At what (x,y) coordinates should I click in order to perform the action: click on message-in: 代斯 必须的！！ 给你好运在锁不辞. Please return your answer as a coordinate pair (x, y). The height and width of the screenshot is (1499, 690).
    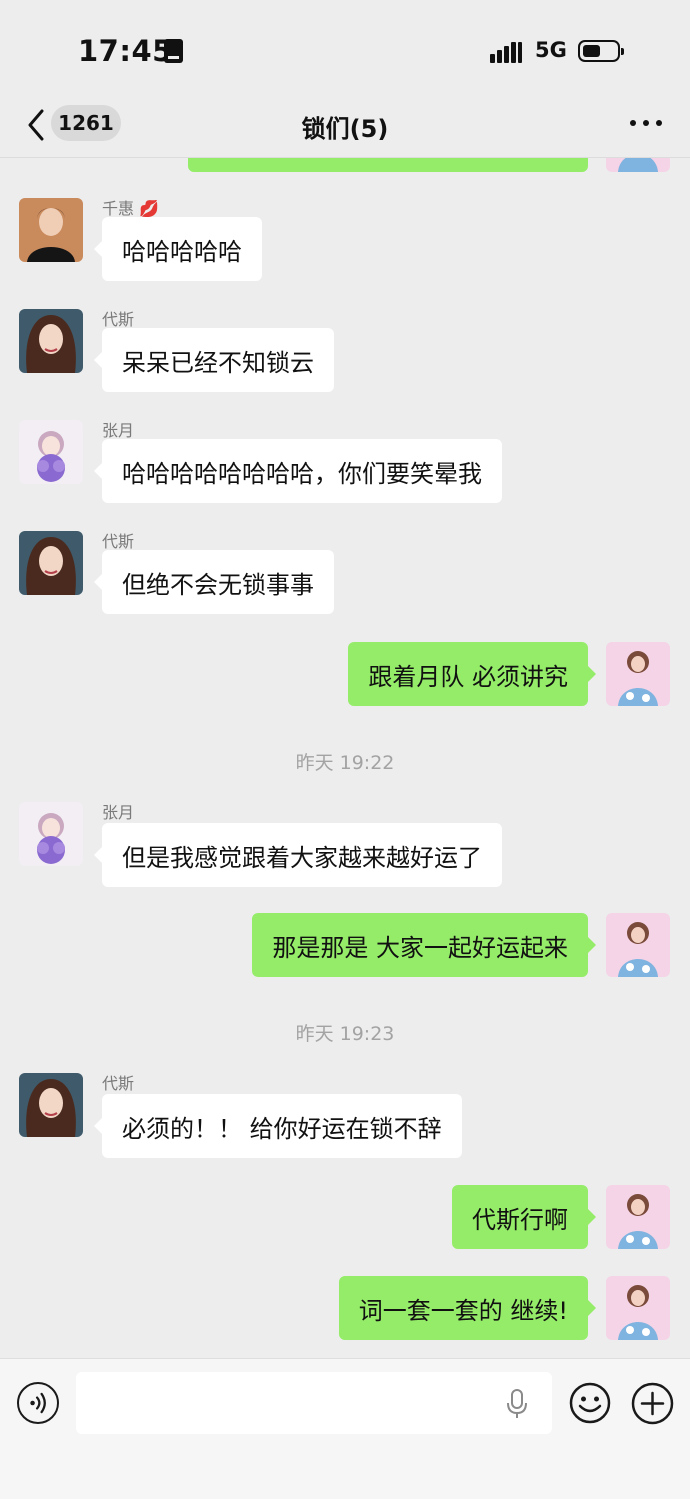
    Looking at the image, I should click on (345, 1115).